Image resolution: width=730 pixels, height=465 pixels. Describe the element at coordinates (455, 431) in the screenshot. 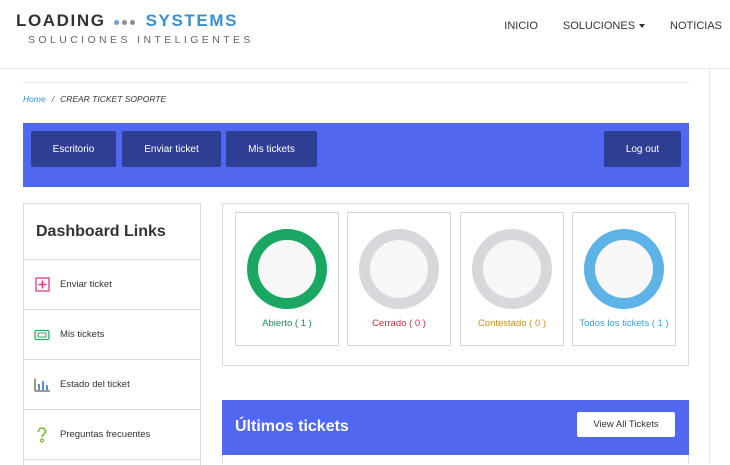

I see `latest-tickets-header: Últimos tickets View All Tickets` at that location.